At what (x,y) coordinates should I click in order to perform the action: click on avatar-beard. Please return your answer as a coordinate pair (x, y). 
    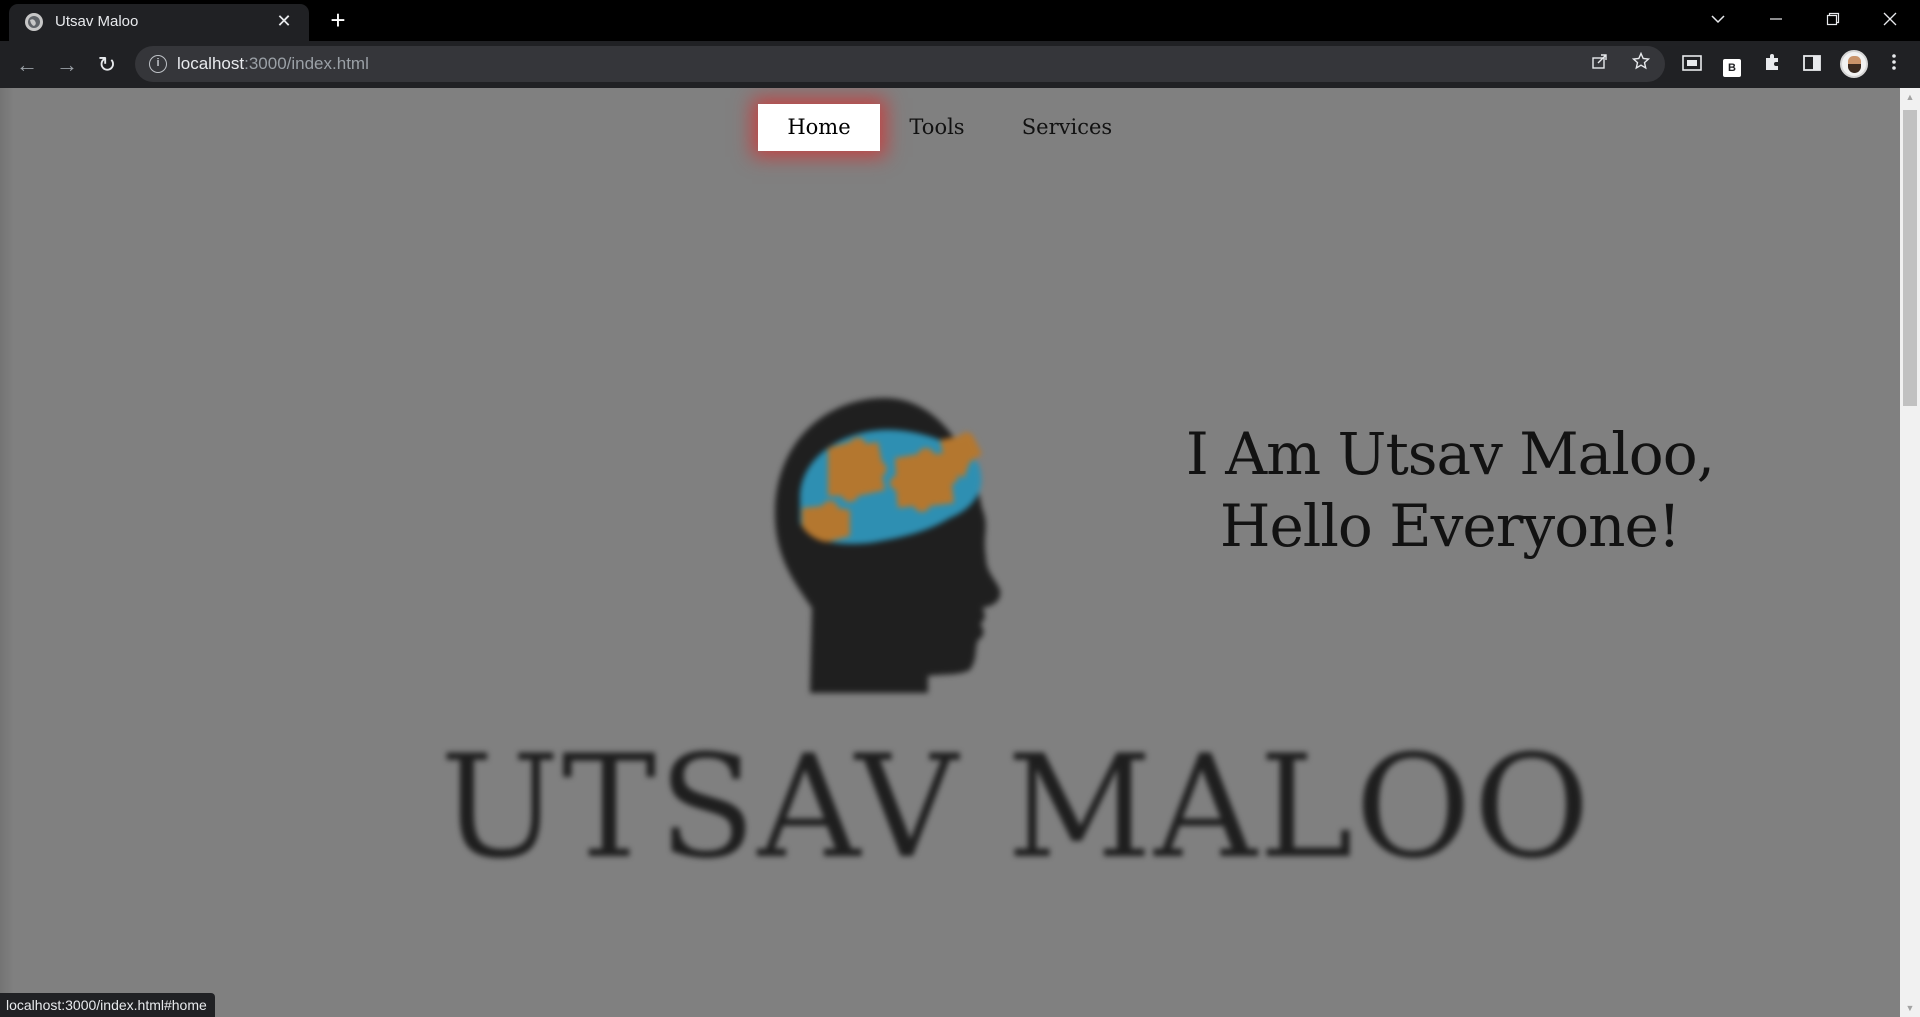
    Looking at the image, I should click on (1854, 68).